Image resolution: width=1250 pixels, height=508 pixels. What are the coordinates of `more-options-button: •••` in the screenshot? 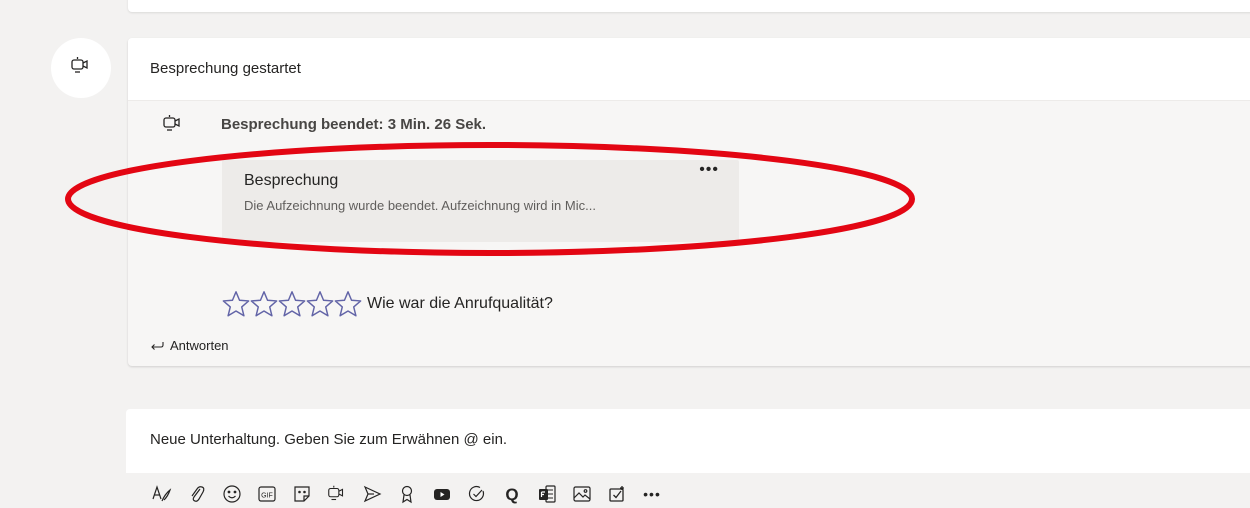 It's located at (709, 170).